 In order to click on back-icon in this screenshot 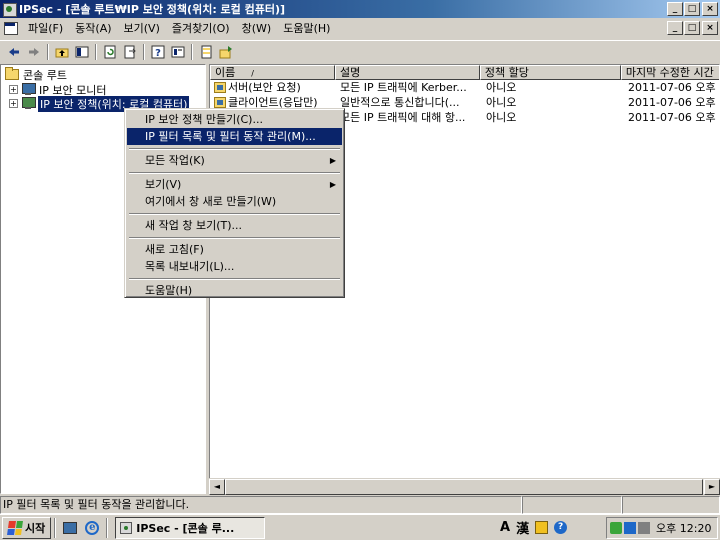, I will do `click(14, 52)`.